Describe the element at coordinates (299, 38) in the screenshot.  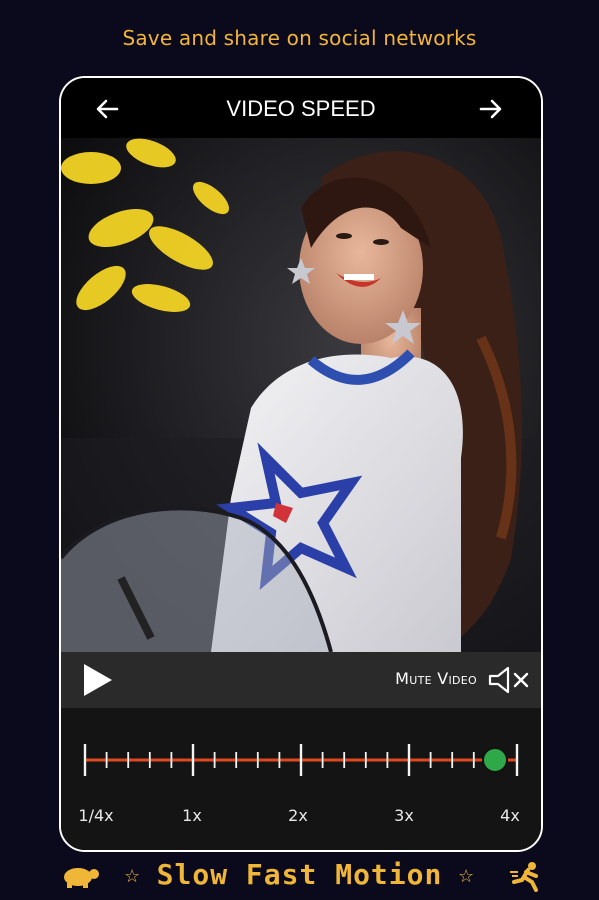
I see `tagline: Save and share on social networks` at that location.